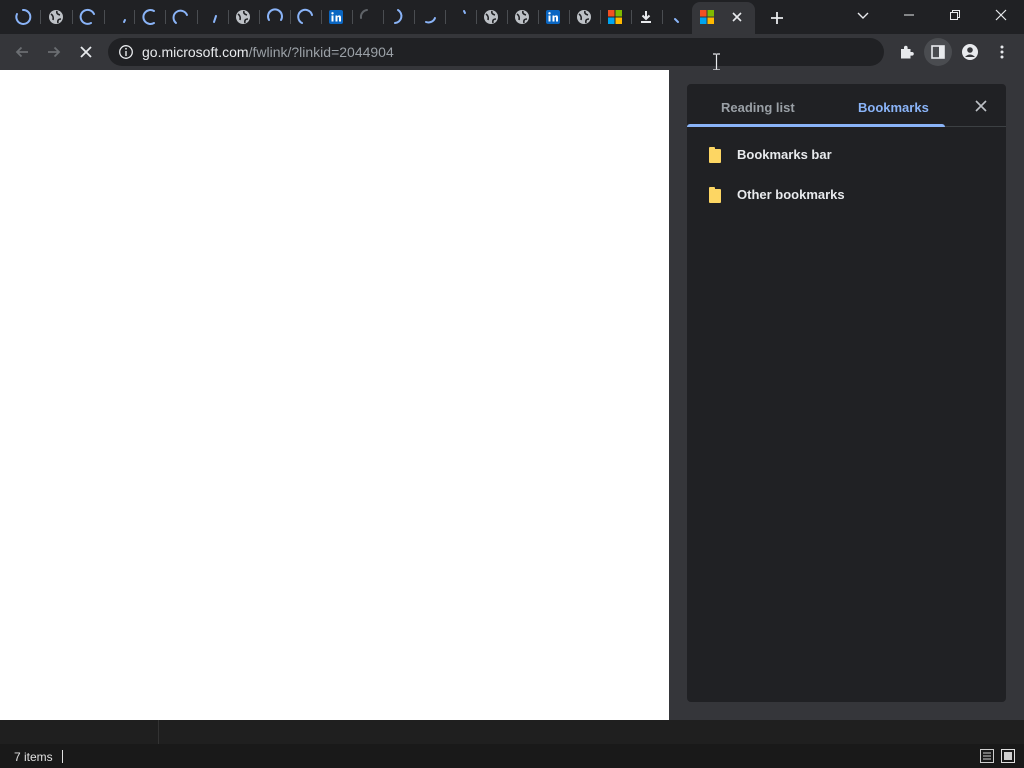  I want to click on url-path: /fwlink/?linkid=2044904, so click(321, 52).